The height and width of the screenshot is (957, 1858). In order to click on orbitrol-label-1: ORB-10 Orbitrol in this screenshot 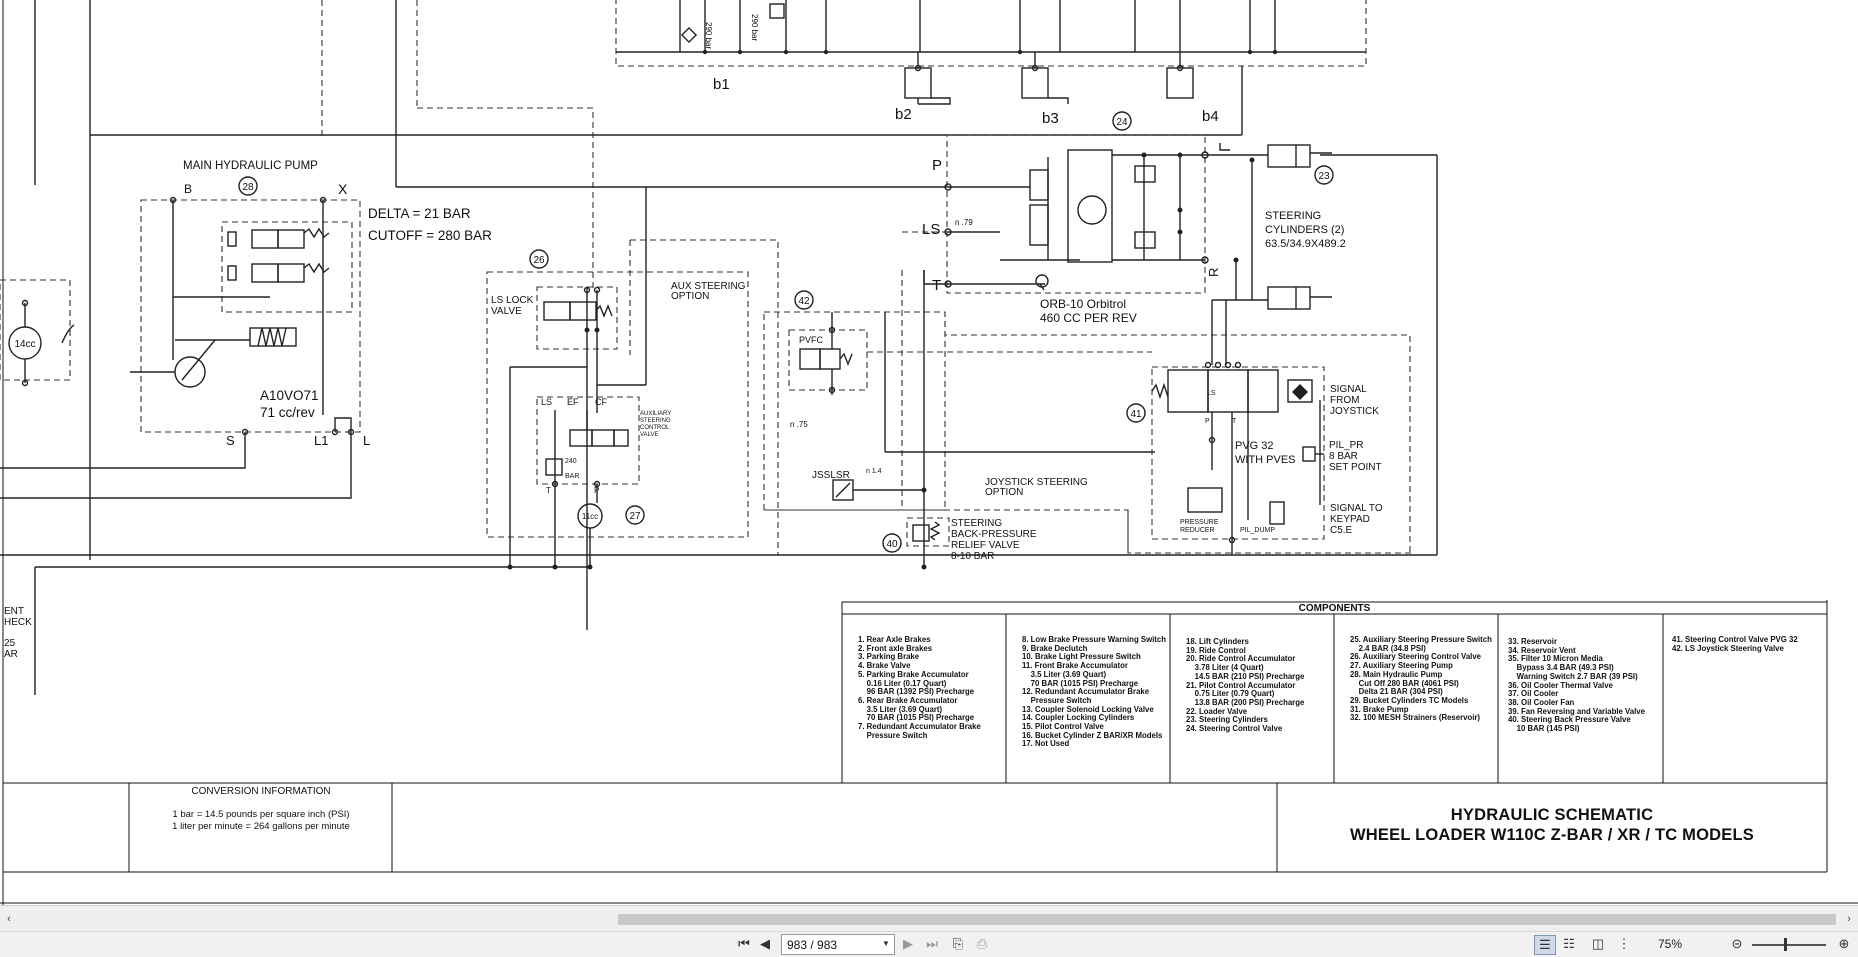, I will do `click(1083, 304)`.